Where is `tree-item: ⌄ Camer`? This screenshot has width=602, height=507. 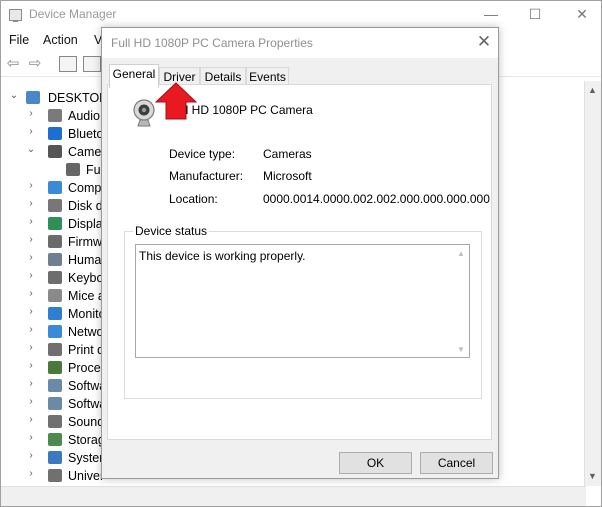
tree-item: ⌄ Camer is located at coordinates (56, 152).